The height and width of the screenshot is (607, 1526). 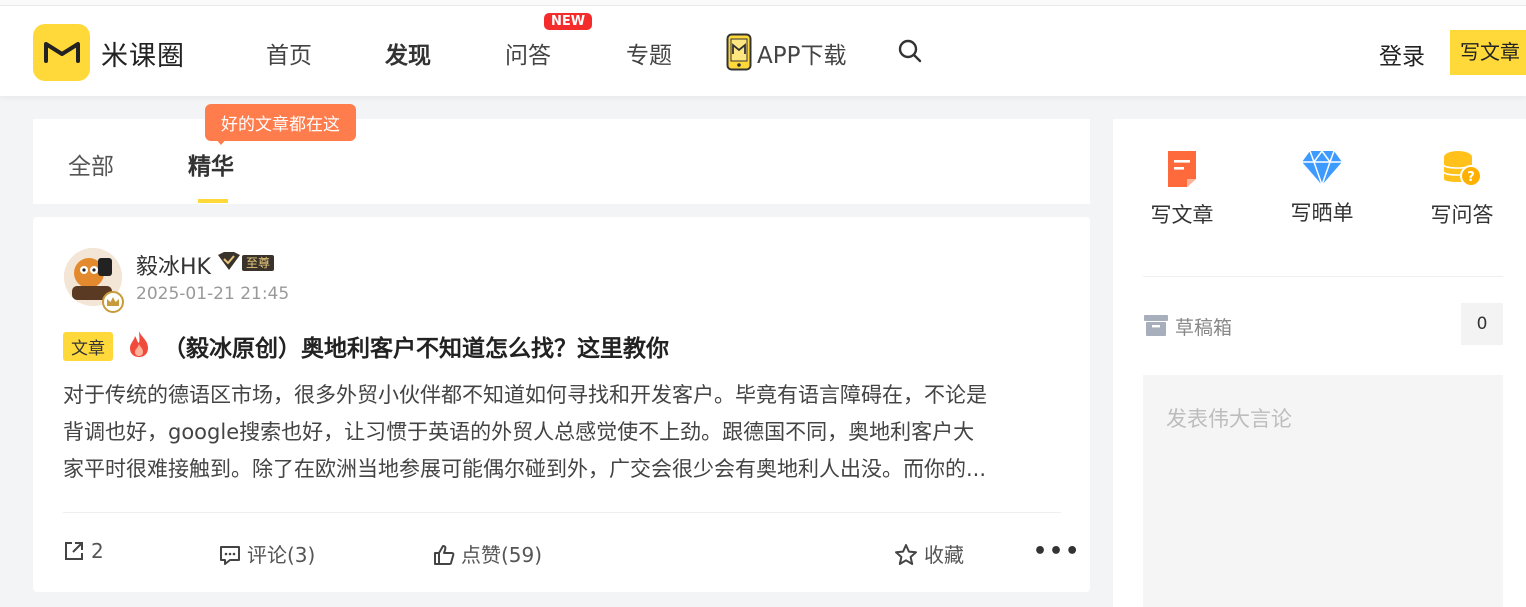 What do you see at coordinates (74, 550) in the screenshot?
I see `share-icon` at bounding box center [74, 550].